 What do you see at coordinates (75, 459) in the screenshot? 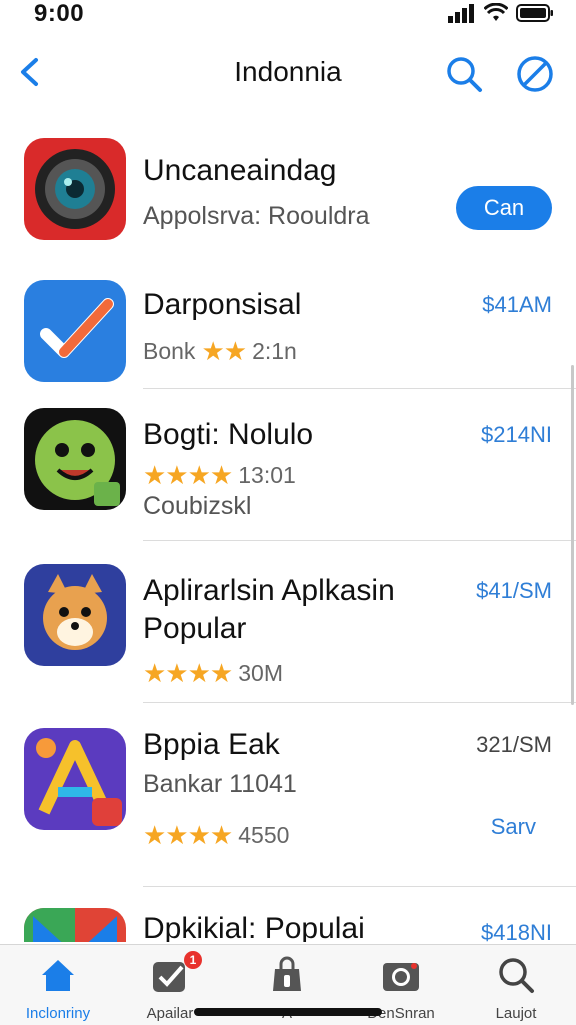
I see `green-monster-icon` at bounding box center [75, 459].